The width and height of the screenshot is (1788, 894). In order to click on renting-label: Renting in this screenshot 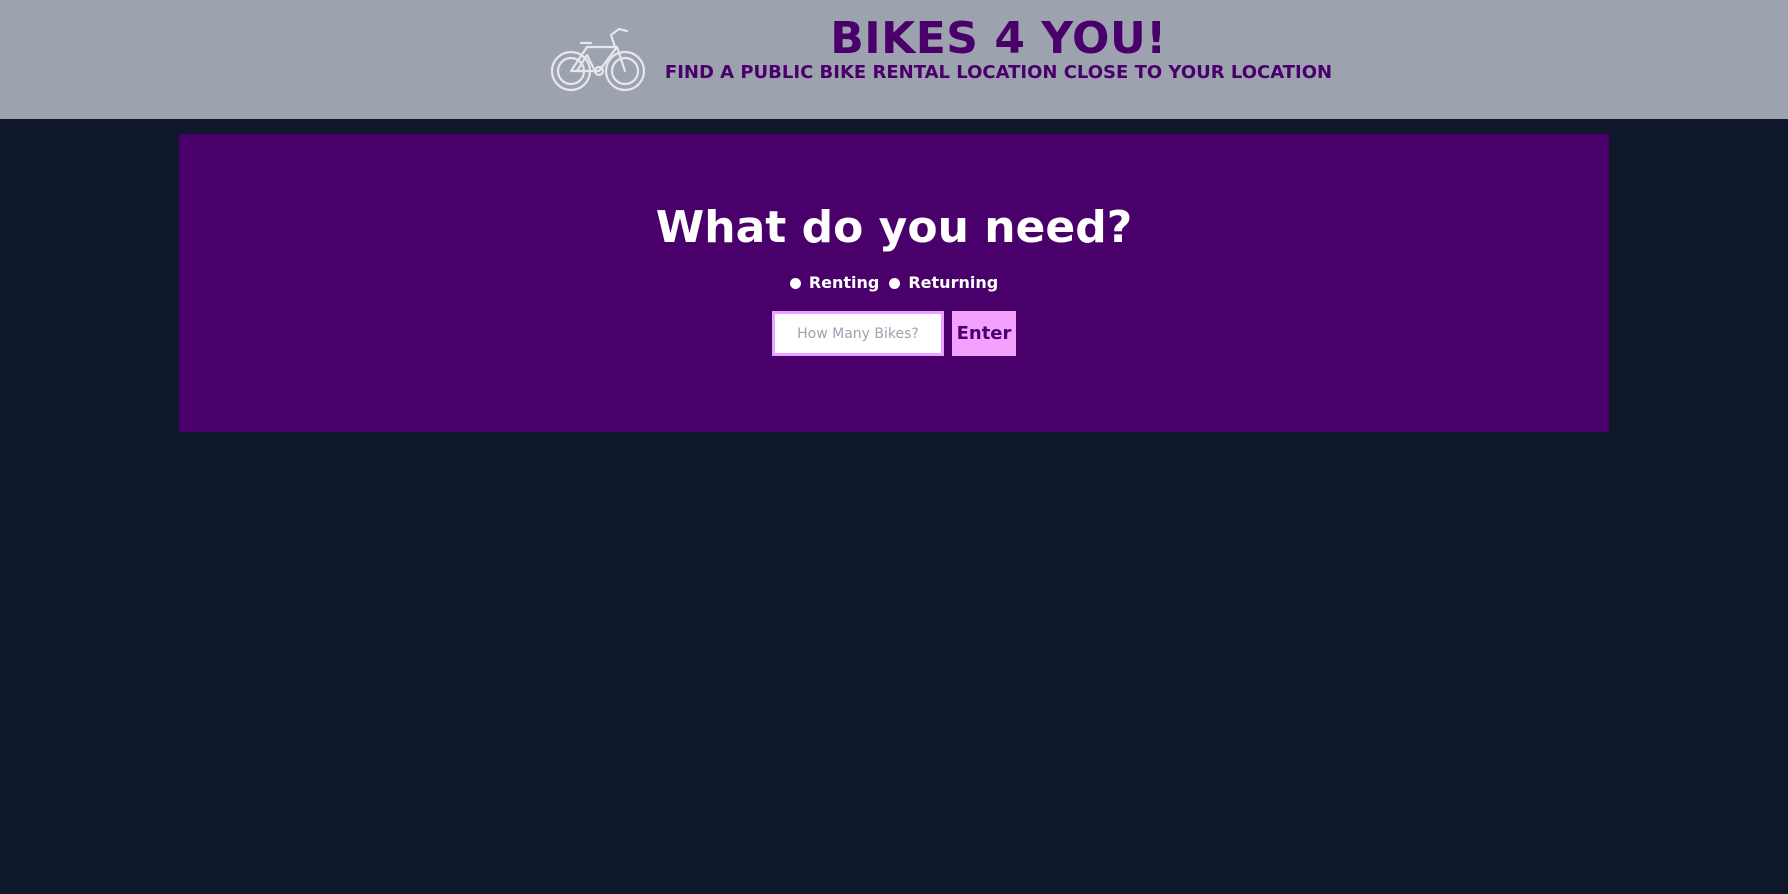, I will do `click(844, 282)`.